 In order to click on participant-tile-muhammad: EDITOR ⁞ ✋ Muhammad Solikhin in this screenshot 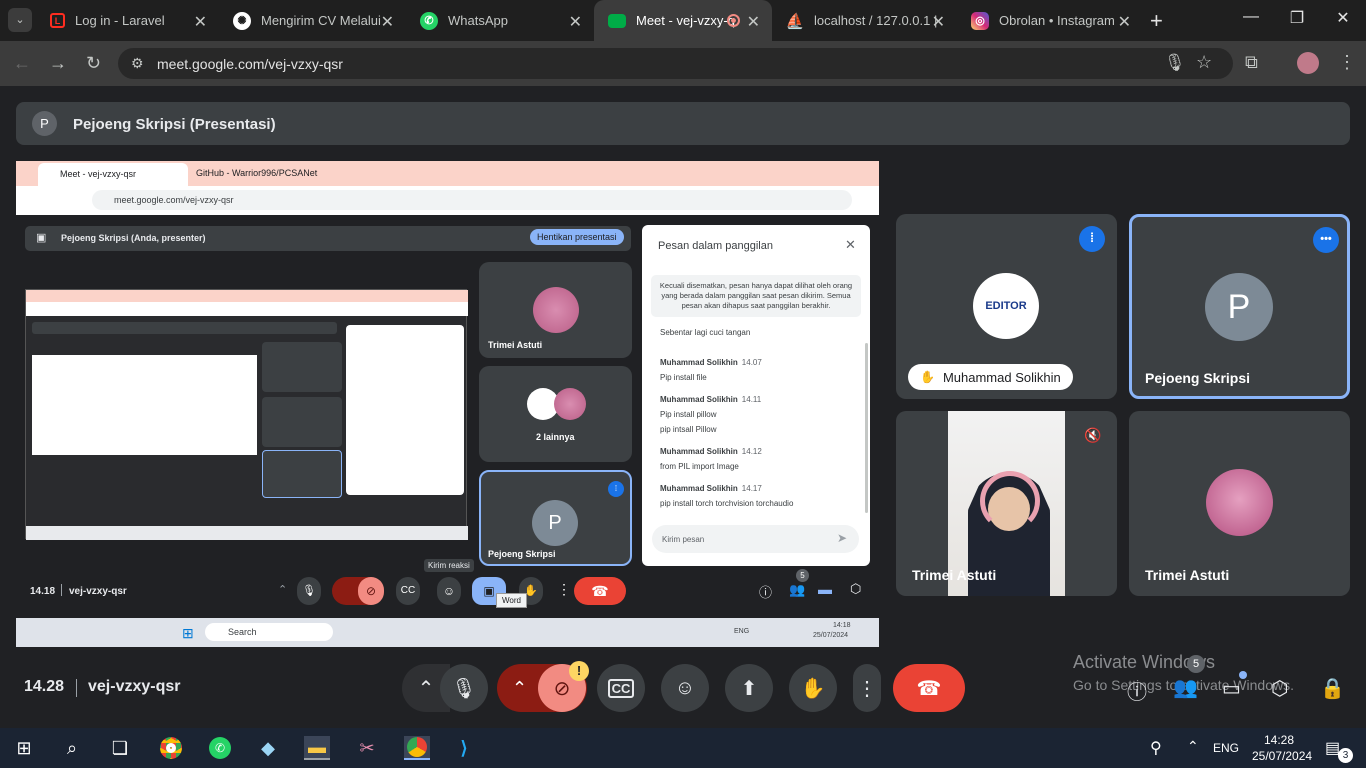, I will do `click(1006, 306)`.